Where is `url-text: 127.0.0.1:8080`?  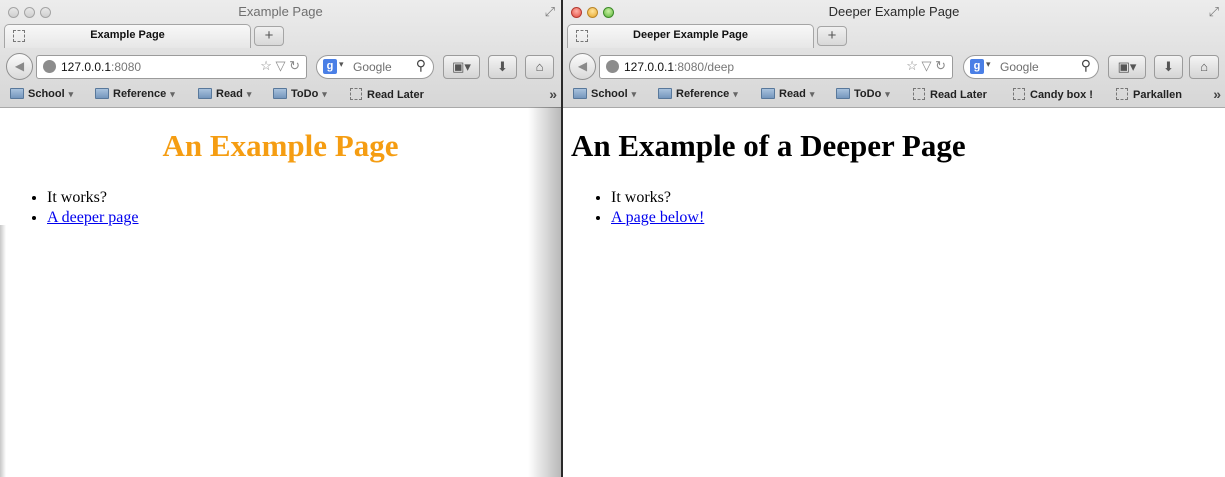
url-text: 127.0.0.1:8080 is located at coordinates (101, 67).